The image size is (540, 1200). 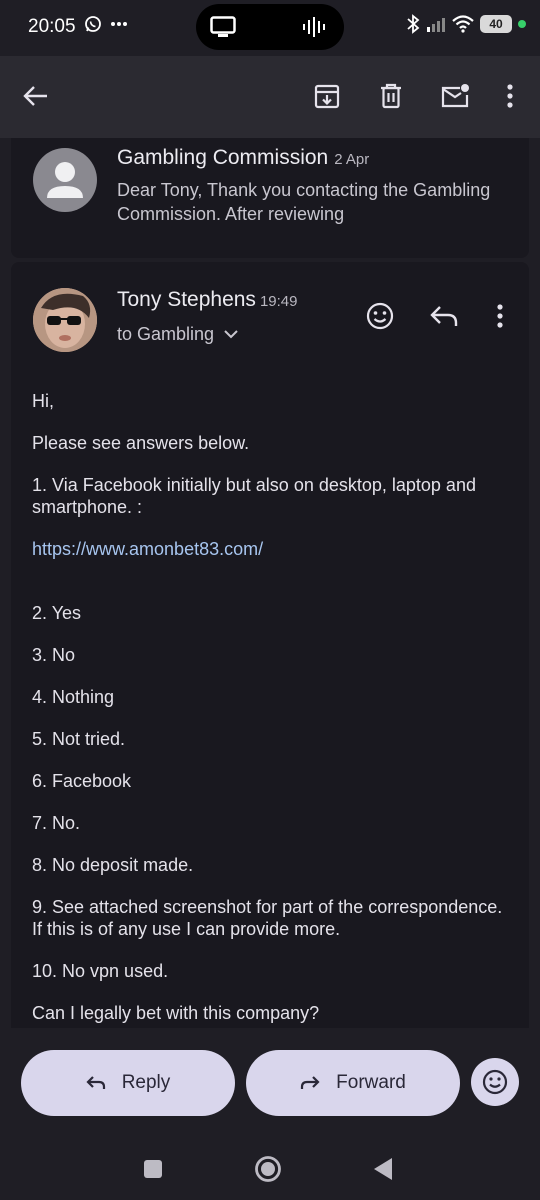 I want to click on privacy-indicator-dot, so click(x=522, y=24).